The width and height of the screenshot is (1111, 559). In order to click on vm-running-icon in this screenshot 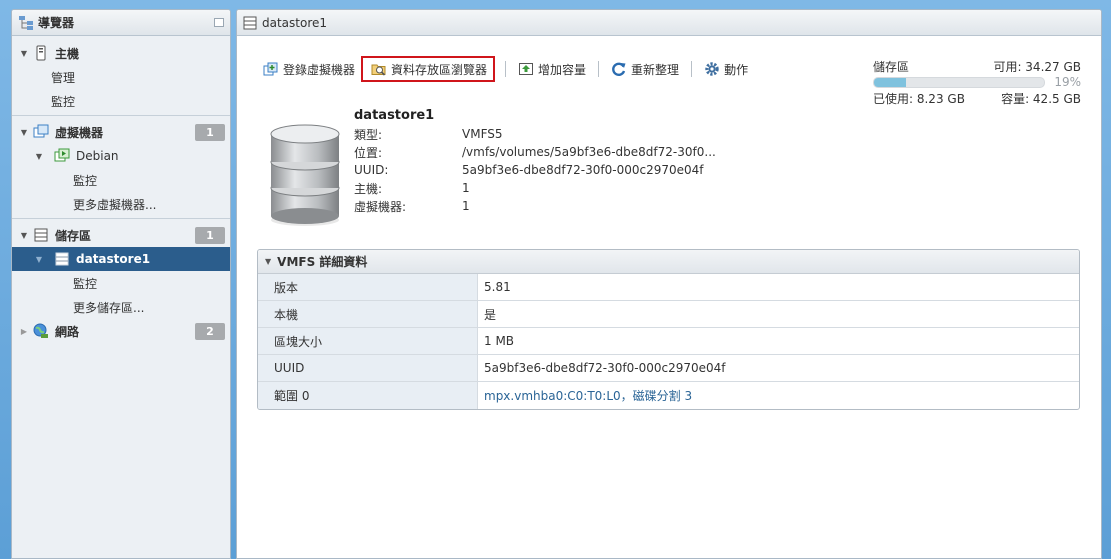, I will do `click(62, 156)`.